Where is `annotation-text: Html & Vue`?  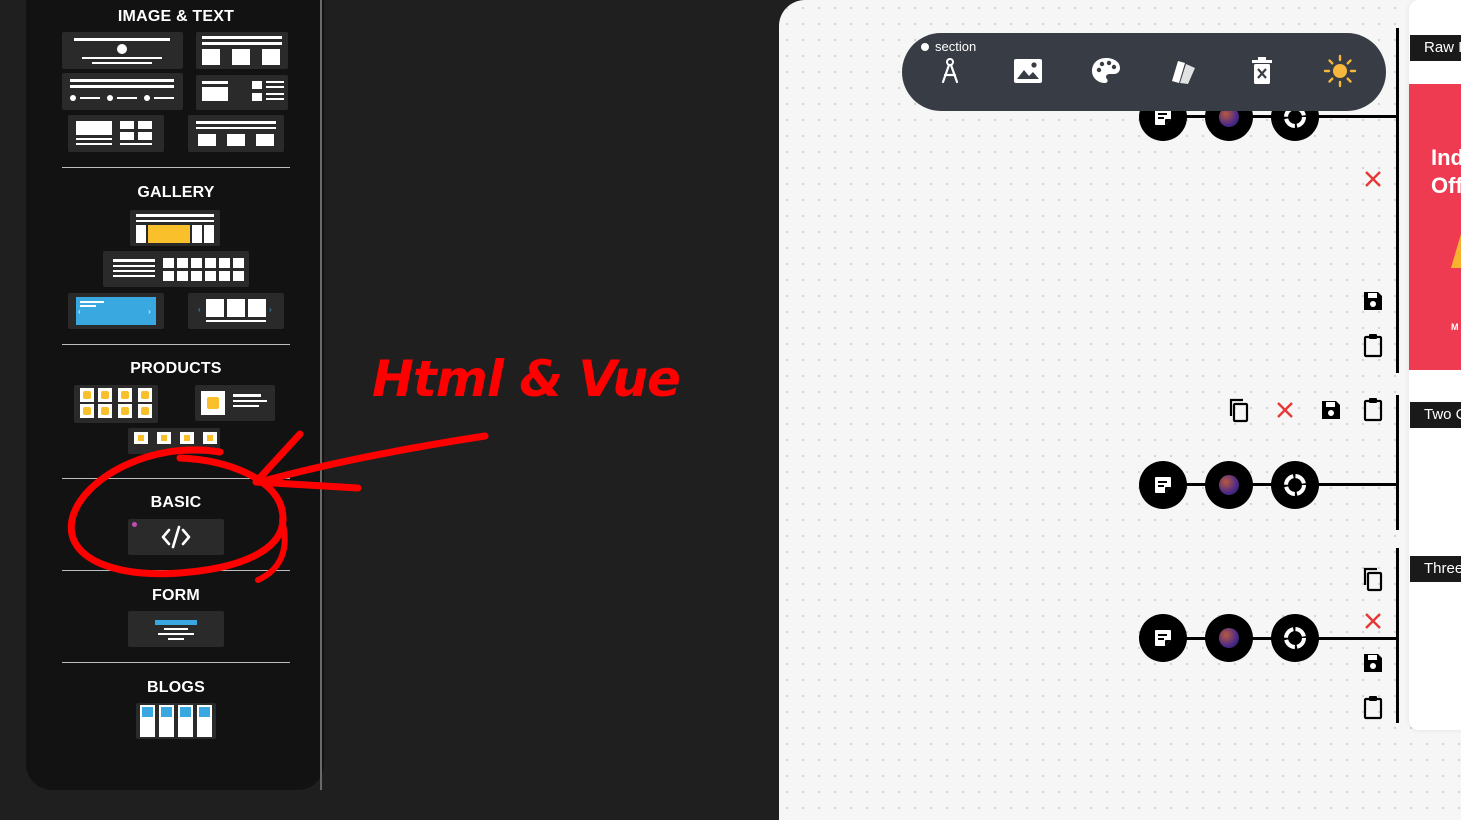
annotation-text: Html & Vue is located at coordinates (526, 379).